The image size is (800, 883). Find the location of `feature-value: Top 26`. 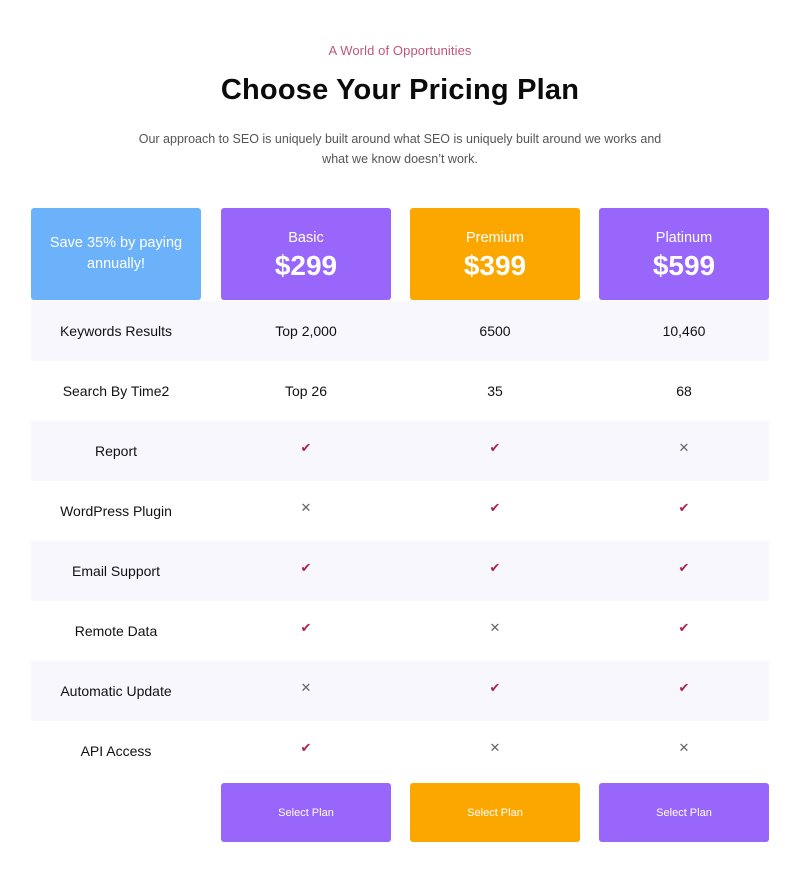

feature-value: Top 26 is located at coordinates (306, 391).